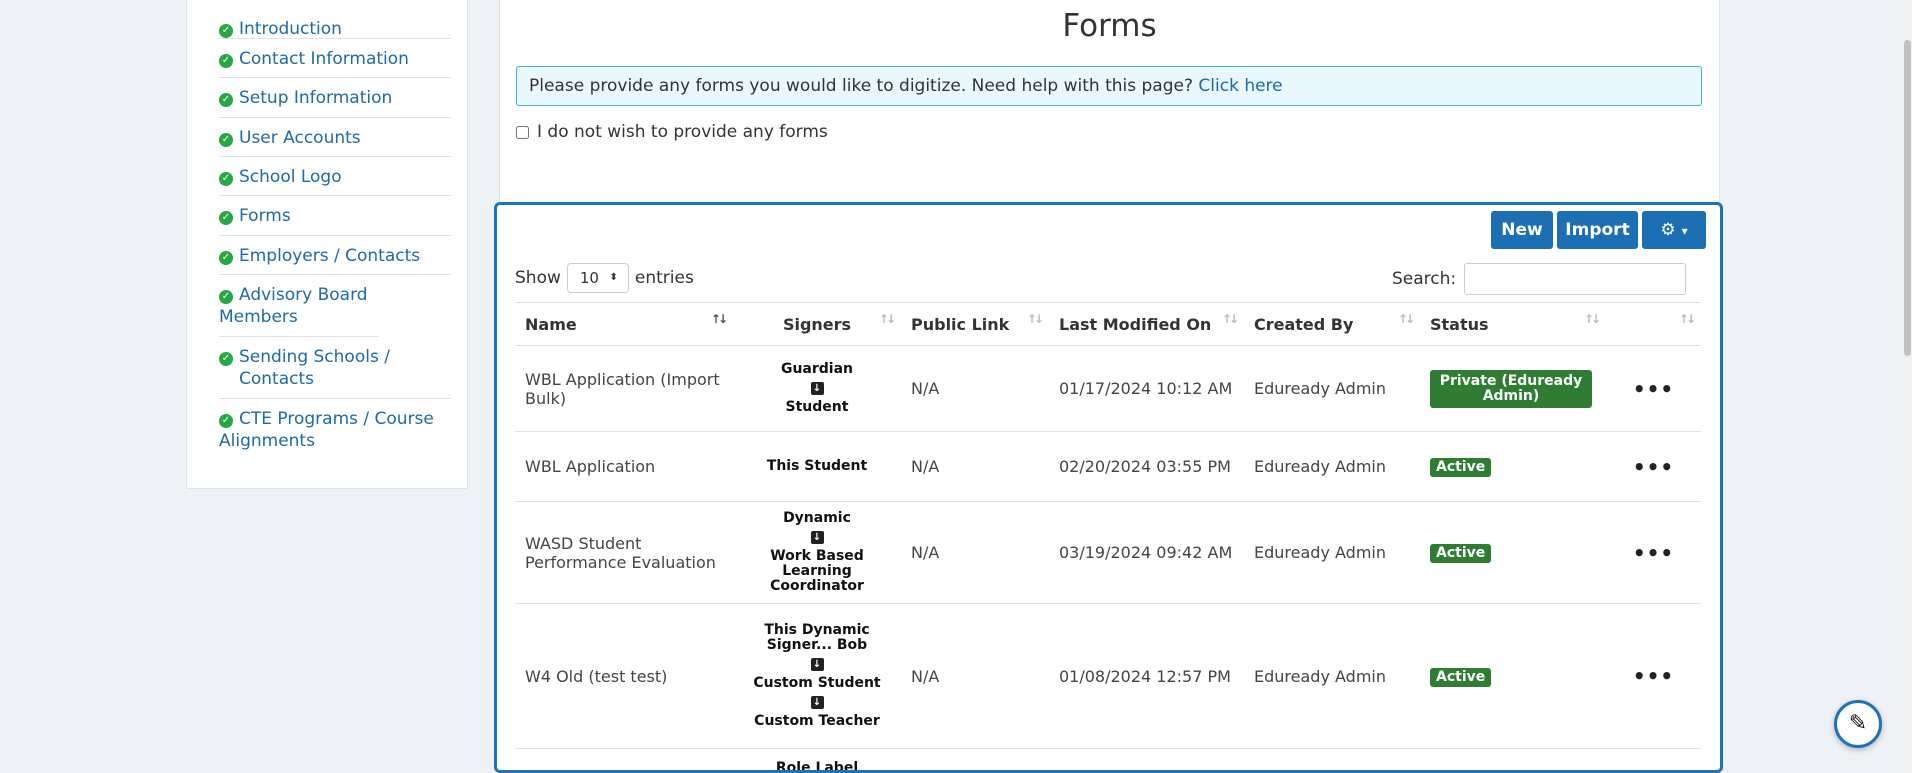  I want to click on col-public-link: Public Link ↑↓, so click(975, 324).